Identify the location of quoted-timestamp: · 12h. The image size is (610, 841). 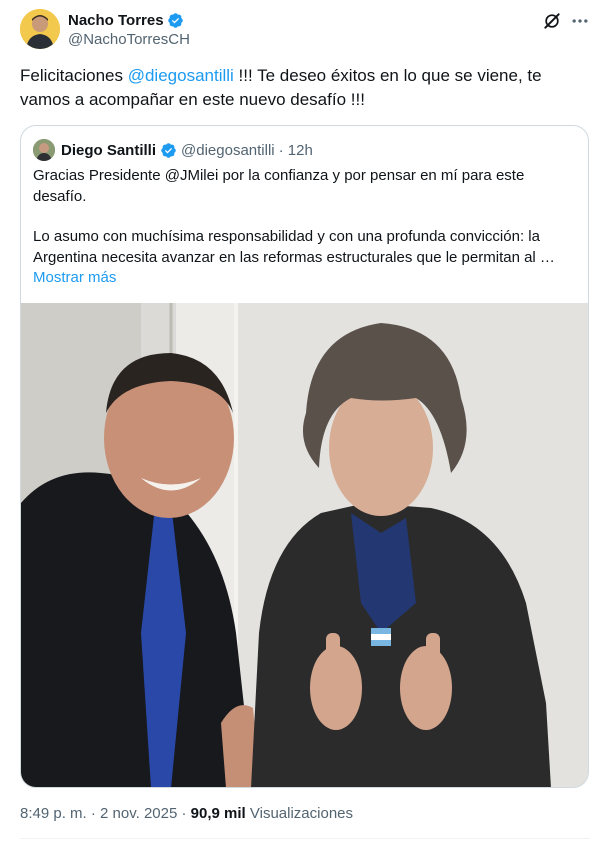
(295, 150).